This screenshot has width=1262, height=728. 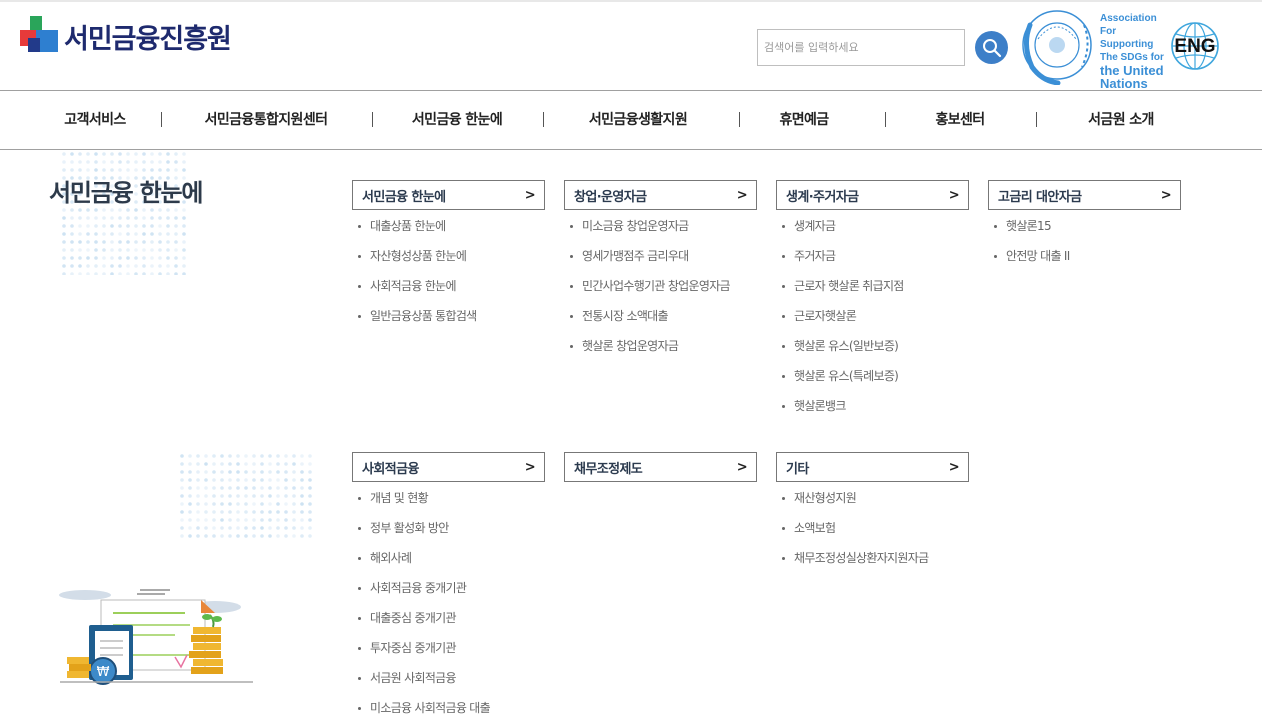 I want to click on menu-link: 사회적금융 중개기관, so click(x=448, y=588).